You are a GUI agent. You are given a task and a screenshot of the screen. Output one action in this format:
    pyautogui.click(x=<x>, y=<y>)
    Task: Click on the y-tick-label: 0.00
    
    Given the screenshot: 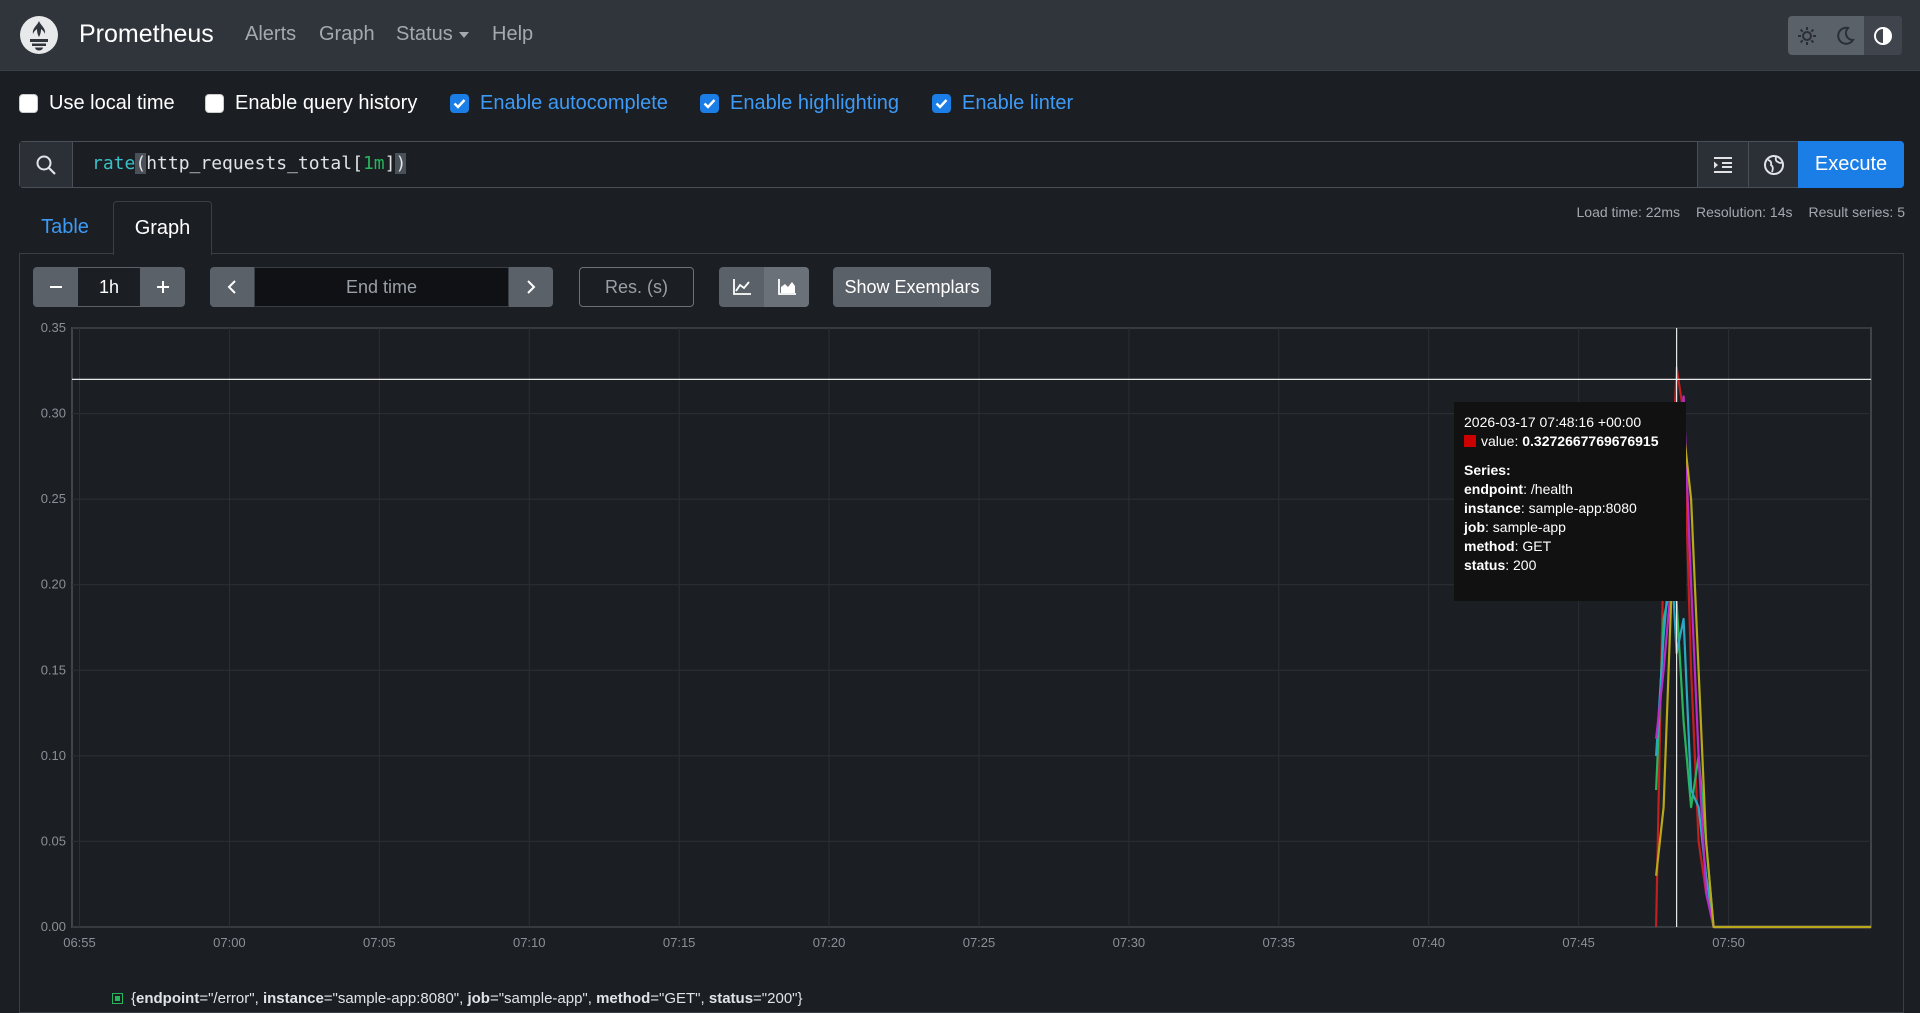 What is the action you would take?
    pyautogui.click(x=53, y=926)
    